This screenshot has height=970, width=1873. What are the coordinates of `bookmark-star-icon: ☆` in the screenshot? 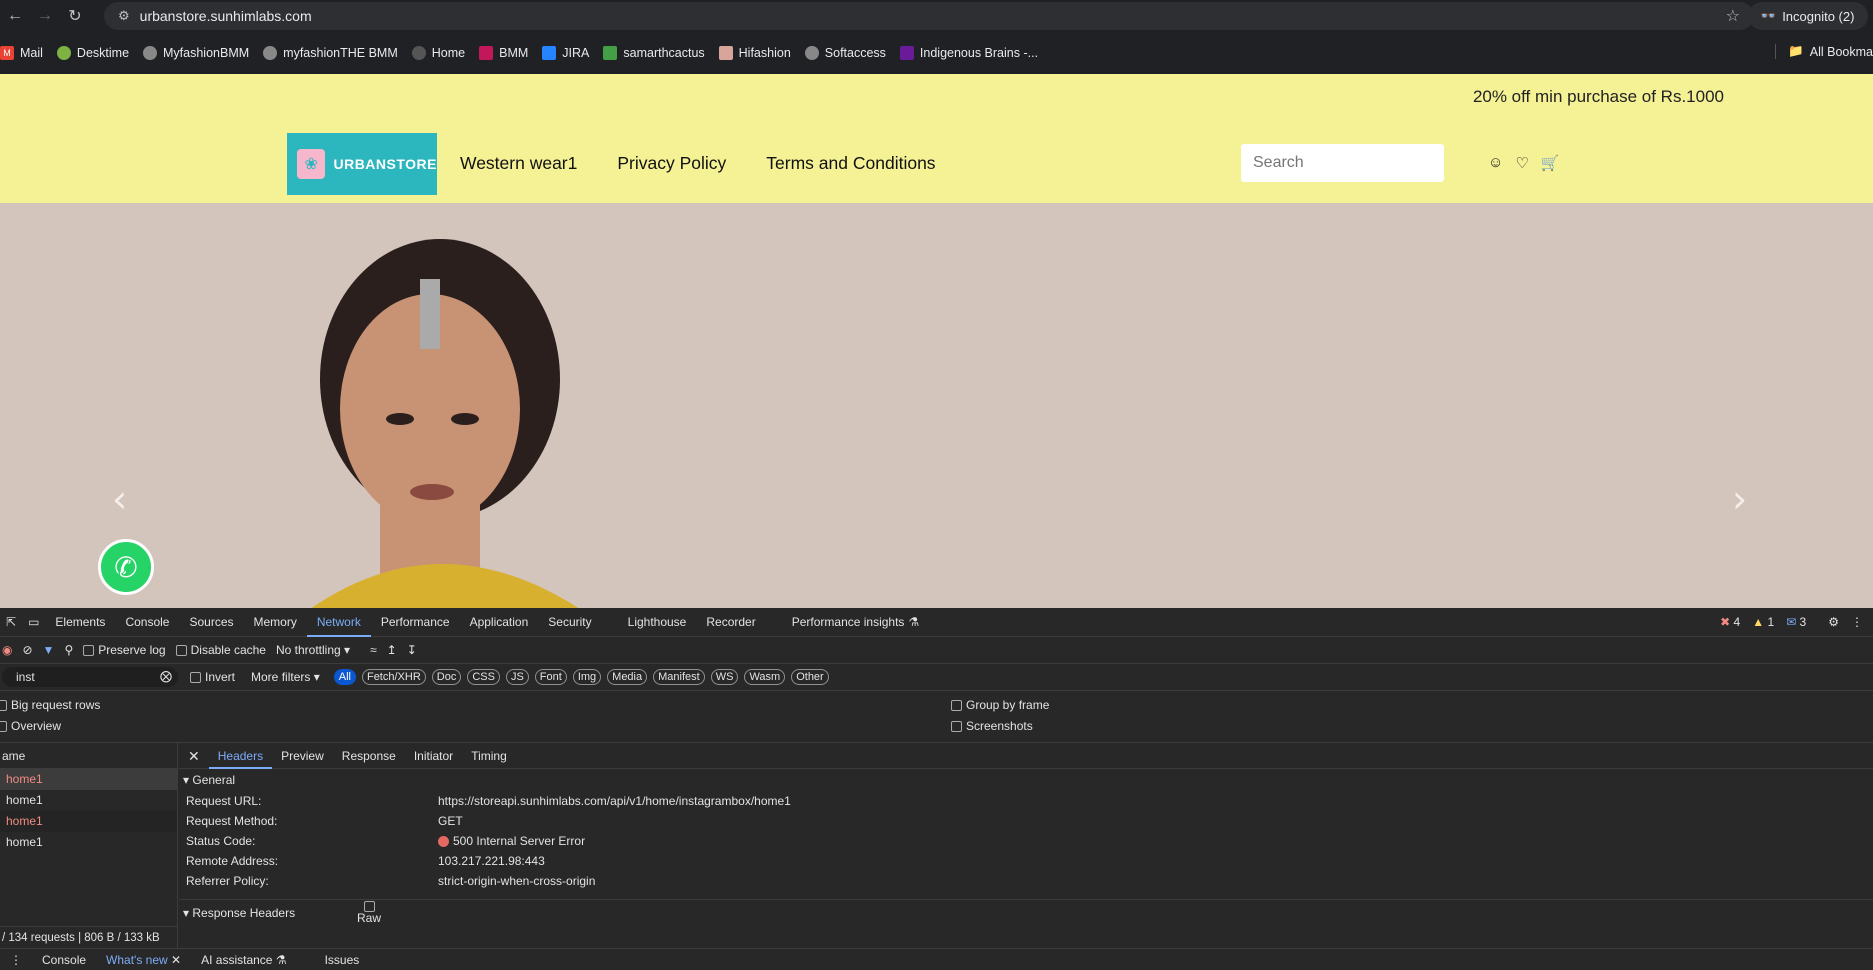 It's located at (1733, 16).